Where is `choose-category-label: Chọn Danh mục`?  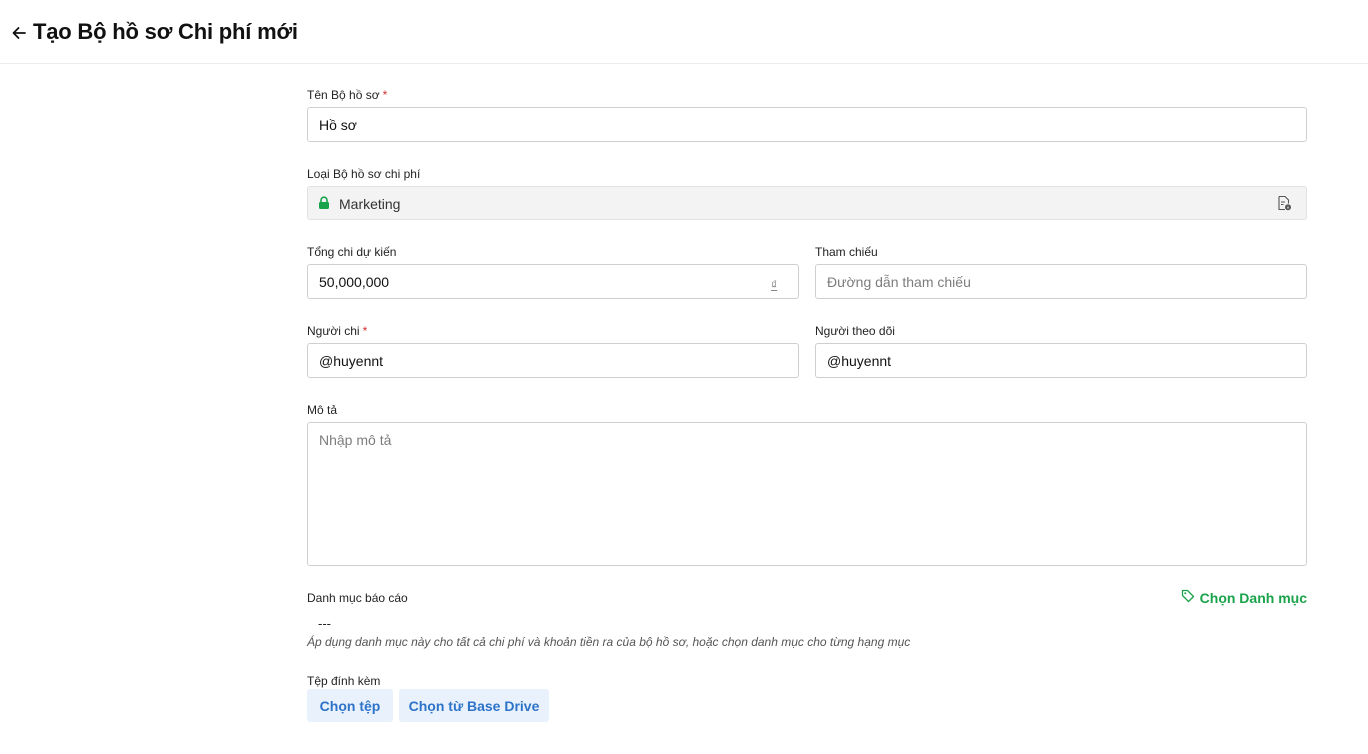 choose-category-label: Chọn Danh mục is located at coordinates (1253, 597).